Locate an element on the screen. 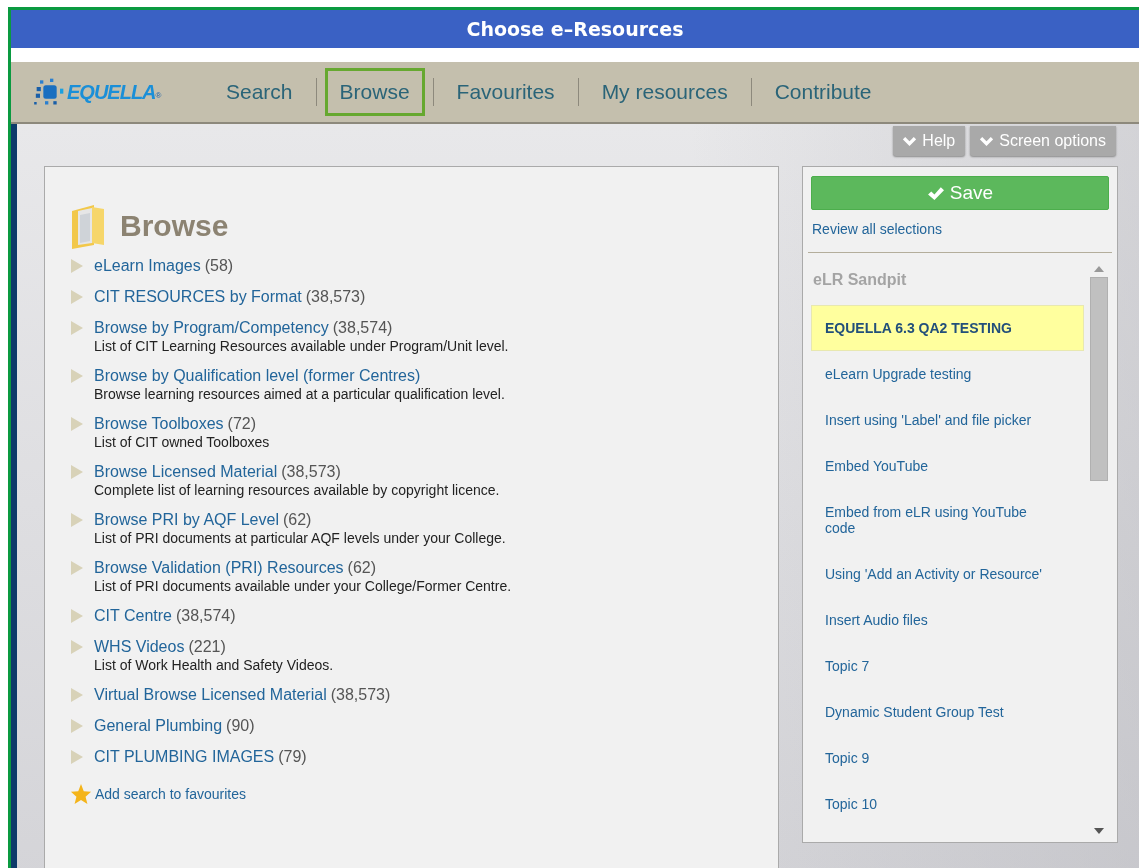 The width and height of the screenshot is (1139, 868). item-description: List of PRI documents available under your College/Former Centre. is located at coordinates (303, 586).